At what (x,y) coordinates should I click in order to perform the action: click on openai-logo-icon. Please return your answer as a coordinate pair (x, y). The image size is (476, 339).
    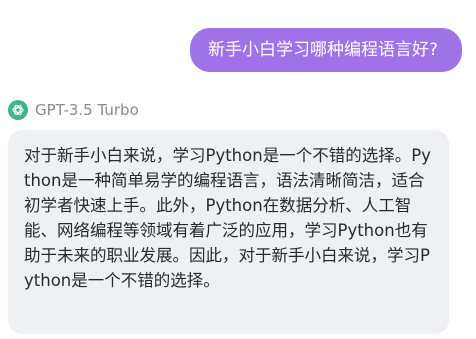
    Looking at the image, I should click on (18, 110).